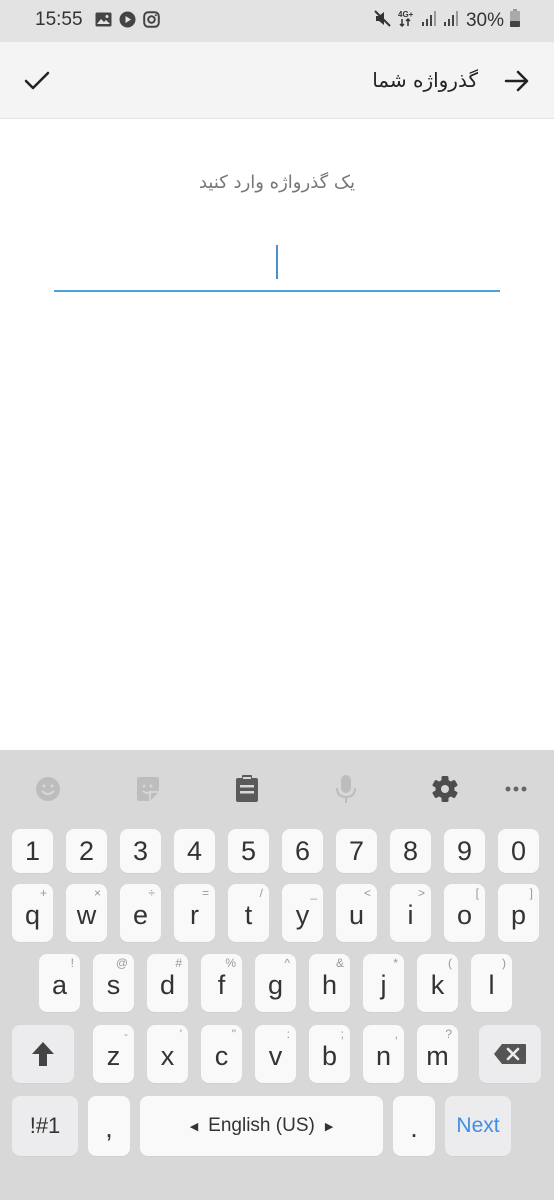 Image resolution: width=554 pixels, height=1200 pixels. What do you see at coordinates (194, 1126) in the screenshot?
I see `language-left-icon: ◀` at bounding box center [194, 1126].